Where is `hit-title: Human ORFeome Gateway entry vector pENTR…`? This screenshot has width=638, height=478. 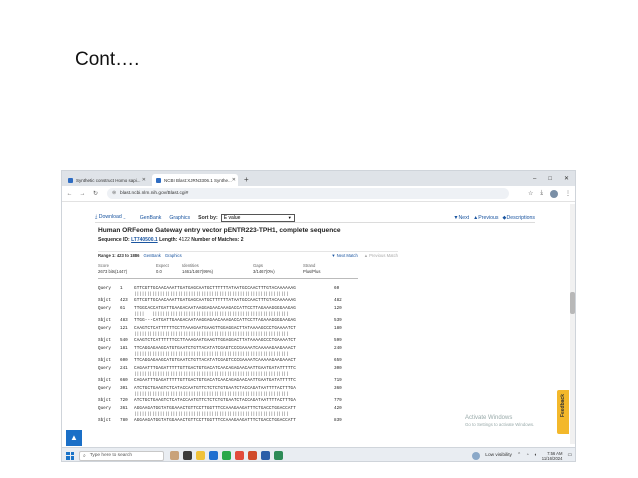 hit-title: Human ORFeome Gateway entry vector pENTR… is located at coordinates (219, 230).